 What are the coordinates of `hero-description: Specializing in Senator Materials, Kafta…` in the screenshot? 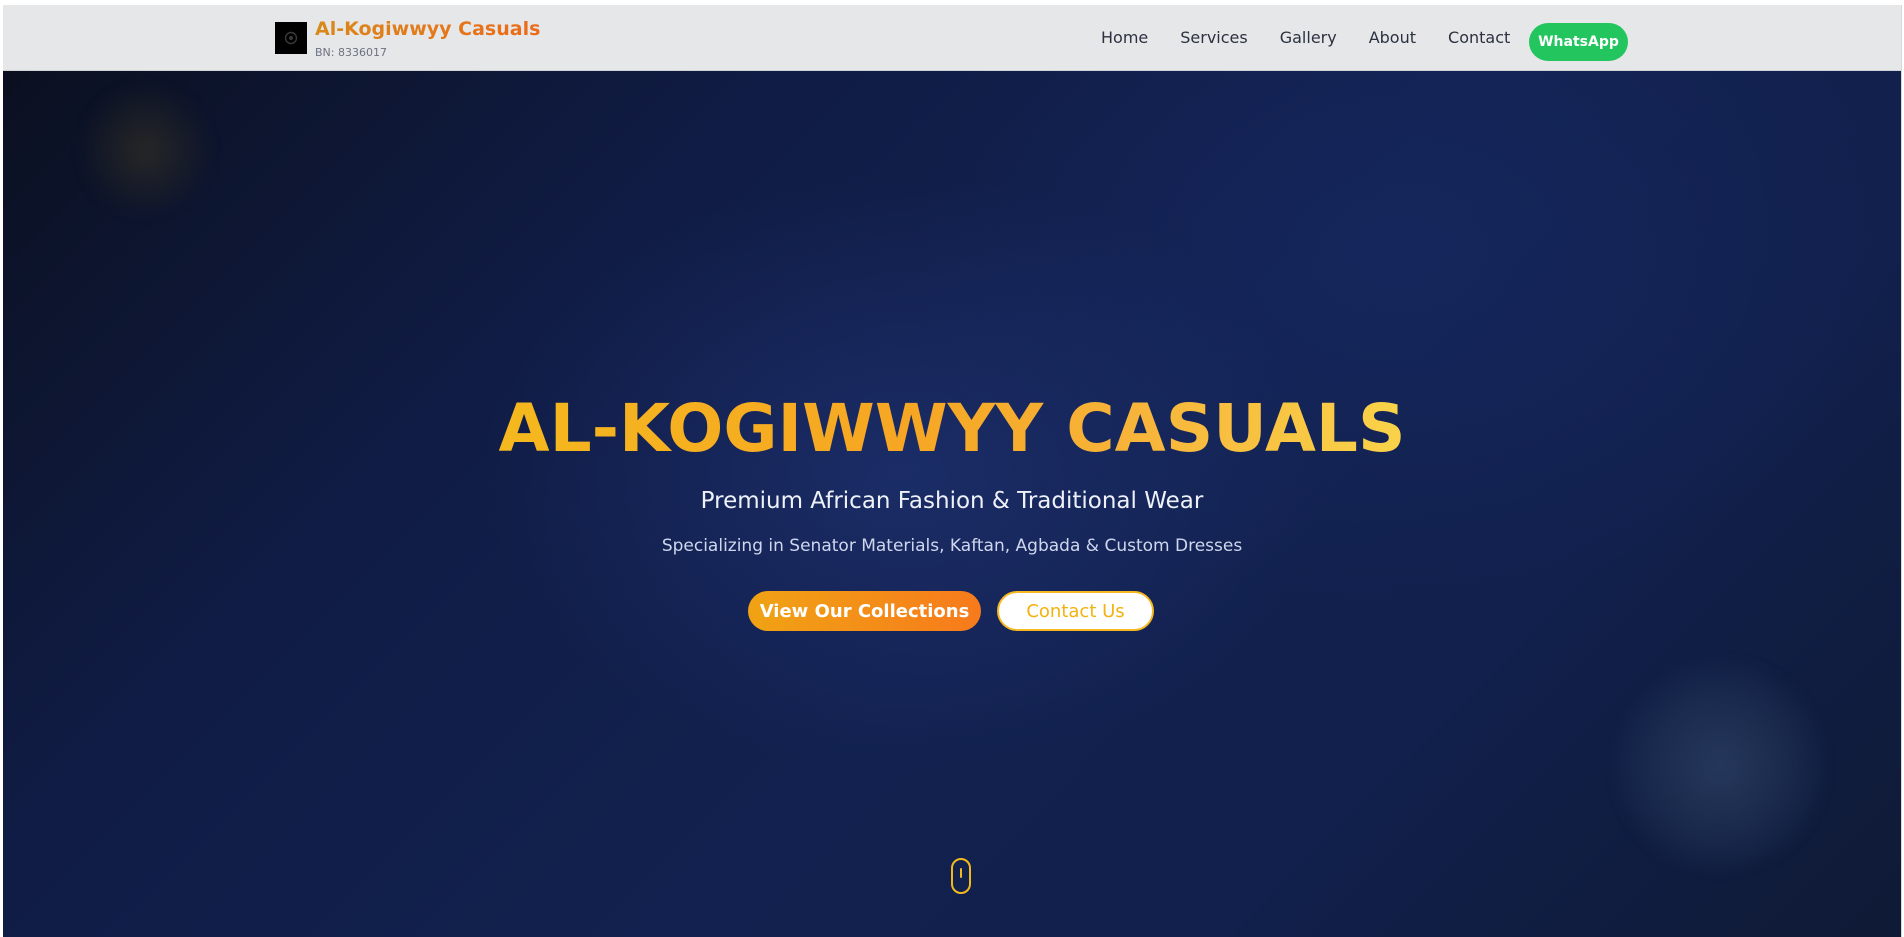 It's located at (952, 546).